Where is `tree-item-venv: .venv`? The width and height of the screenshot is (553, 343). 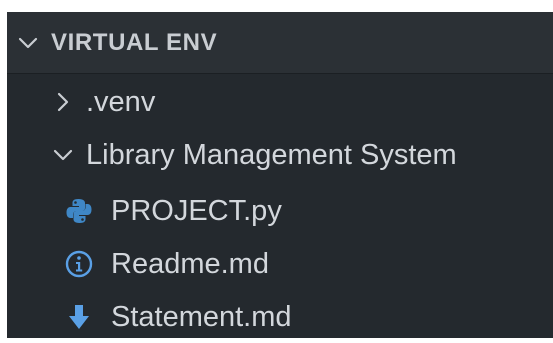 tree-item-venv: .venv is located at coordinates (103, 102).